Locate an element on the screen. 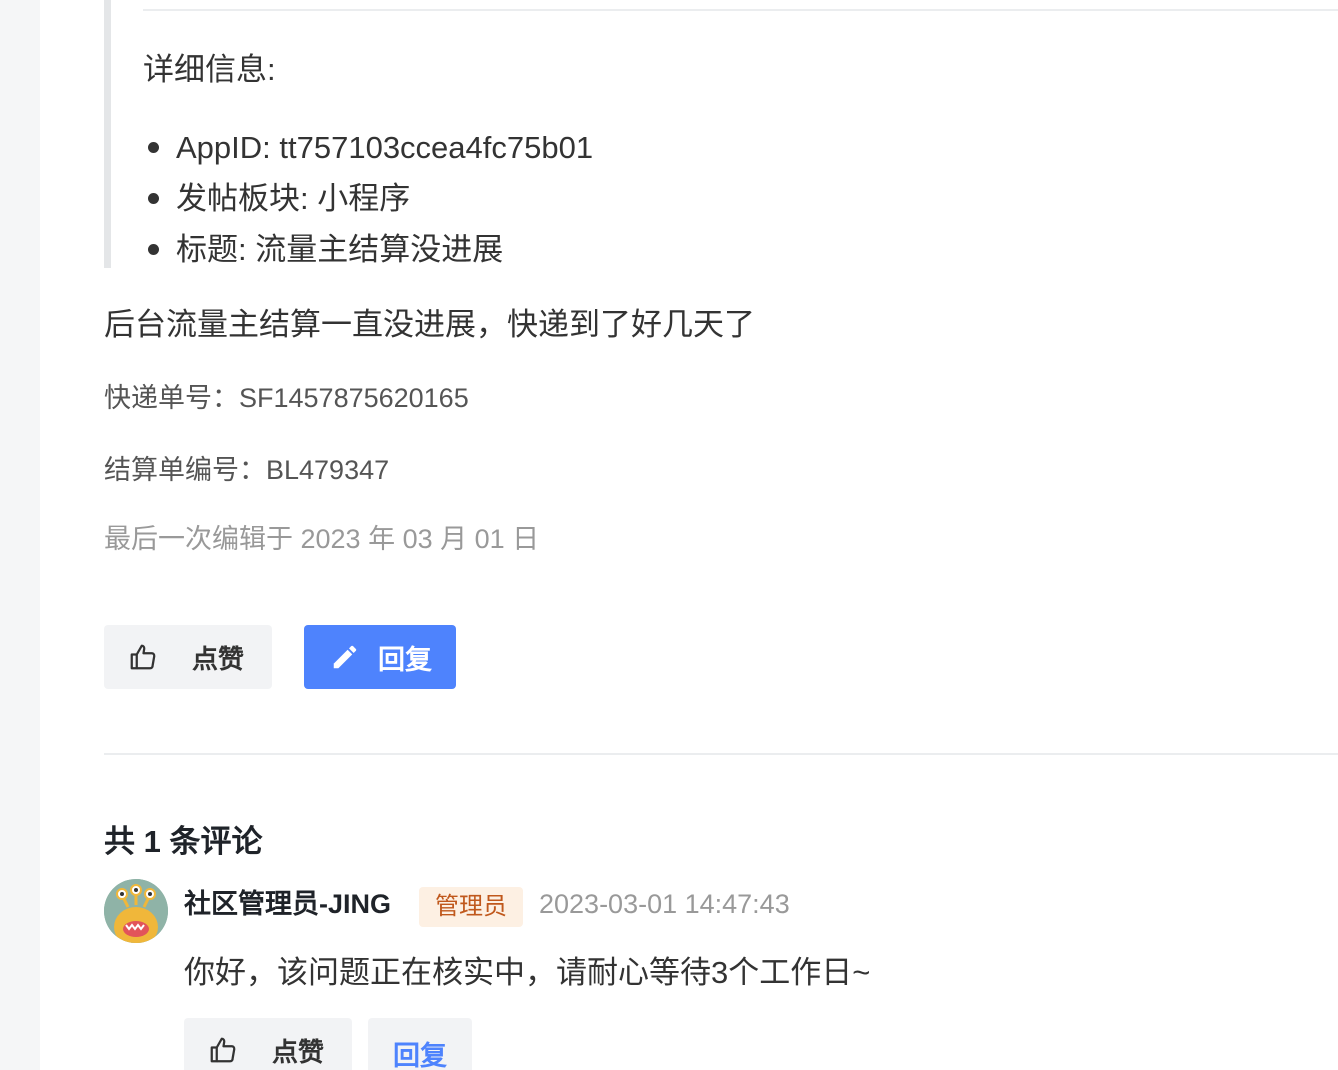 Image resolution: width=1338 pixels, height=1070 pixels. left-gutter is located at coordinates (20, 535).